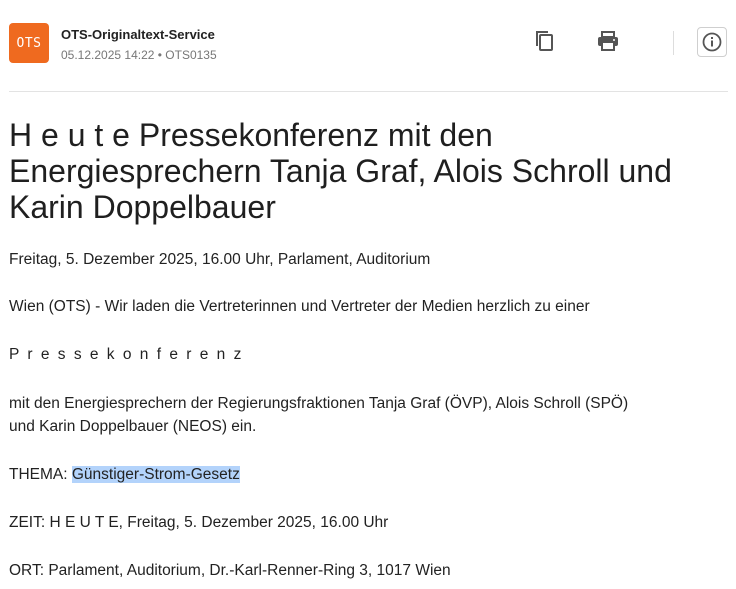 This screenshot has height=589, width=736. Describe the element at coordinates (40, 474) in the screenshot. I see `thema-label: THEMA:` at that location.